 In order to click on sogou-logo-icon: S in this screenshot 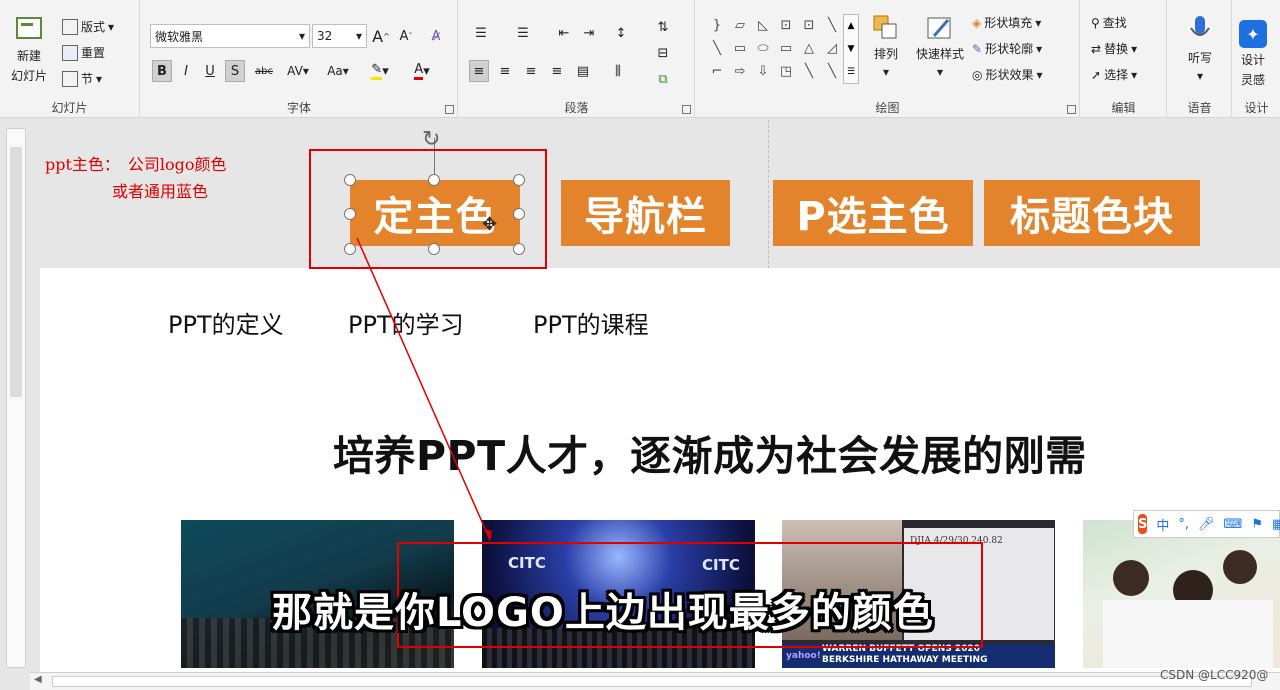, I will do `click(1143, 524)`.